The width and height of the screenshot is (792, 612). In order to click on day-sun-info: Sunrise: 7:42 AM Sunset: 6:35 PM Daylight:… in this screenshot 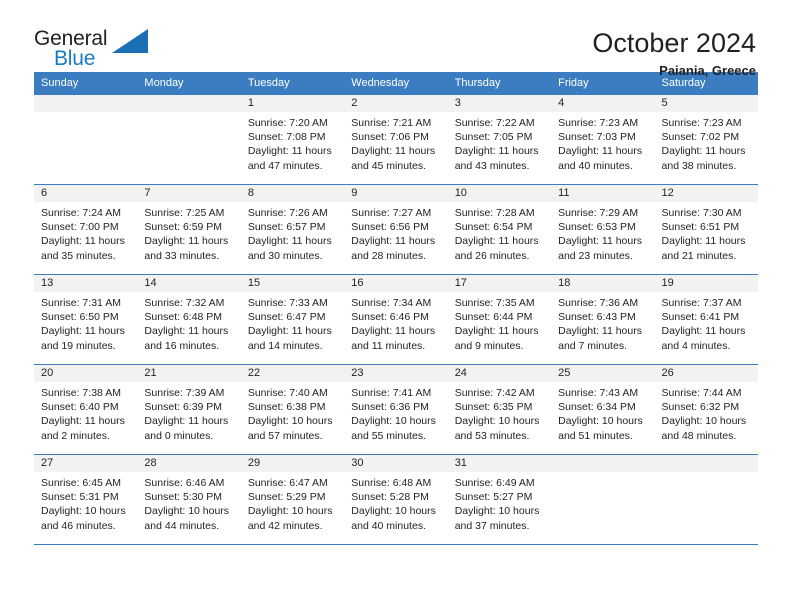, I will do `click(499, 412)`.